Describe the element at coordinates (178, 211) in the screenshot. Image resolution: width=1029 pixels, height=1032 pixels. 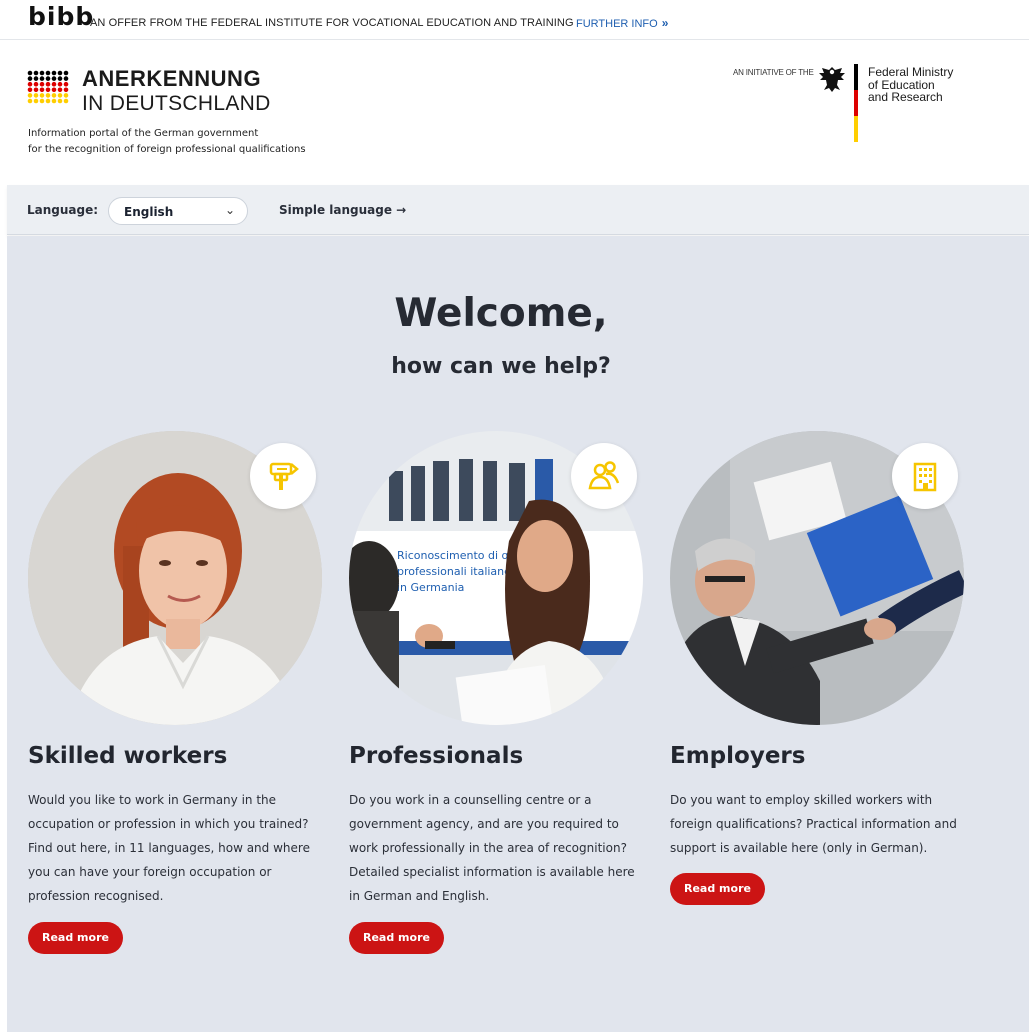
I see `language-select: English ⌄` at that location.